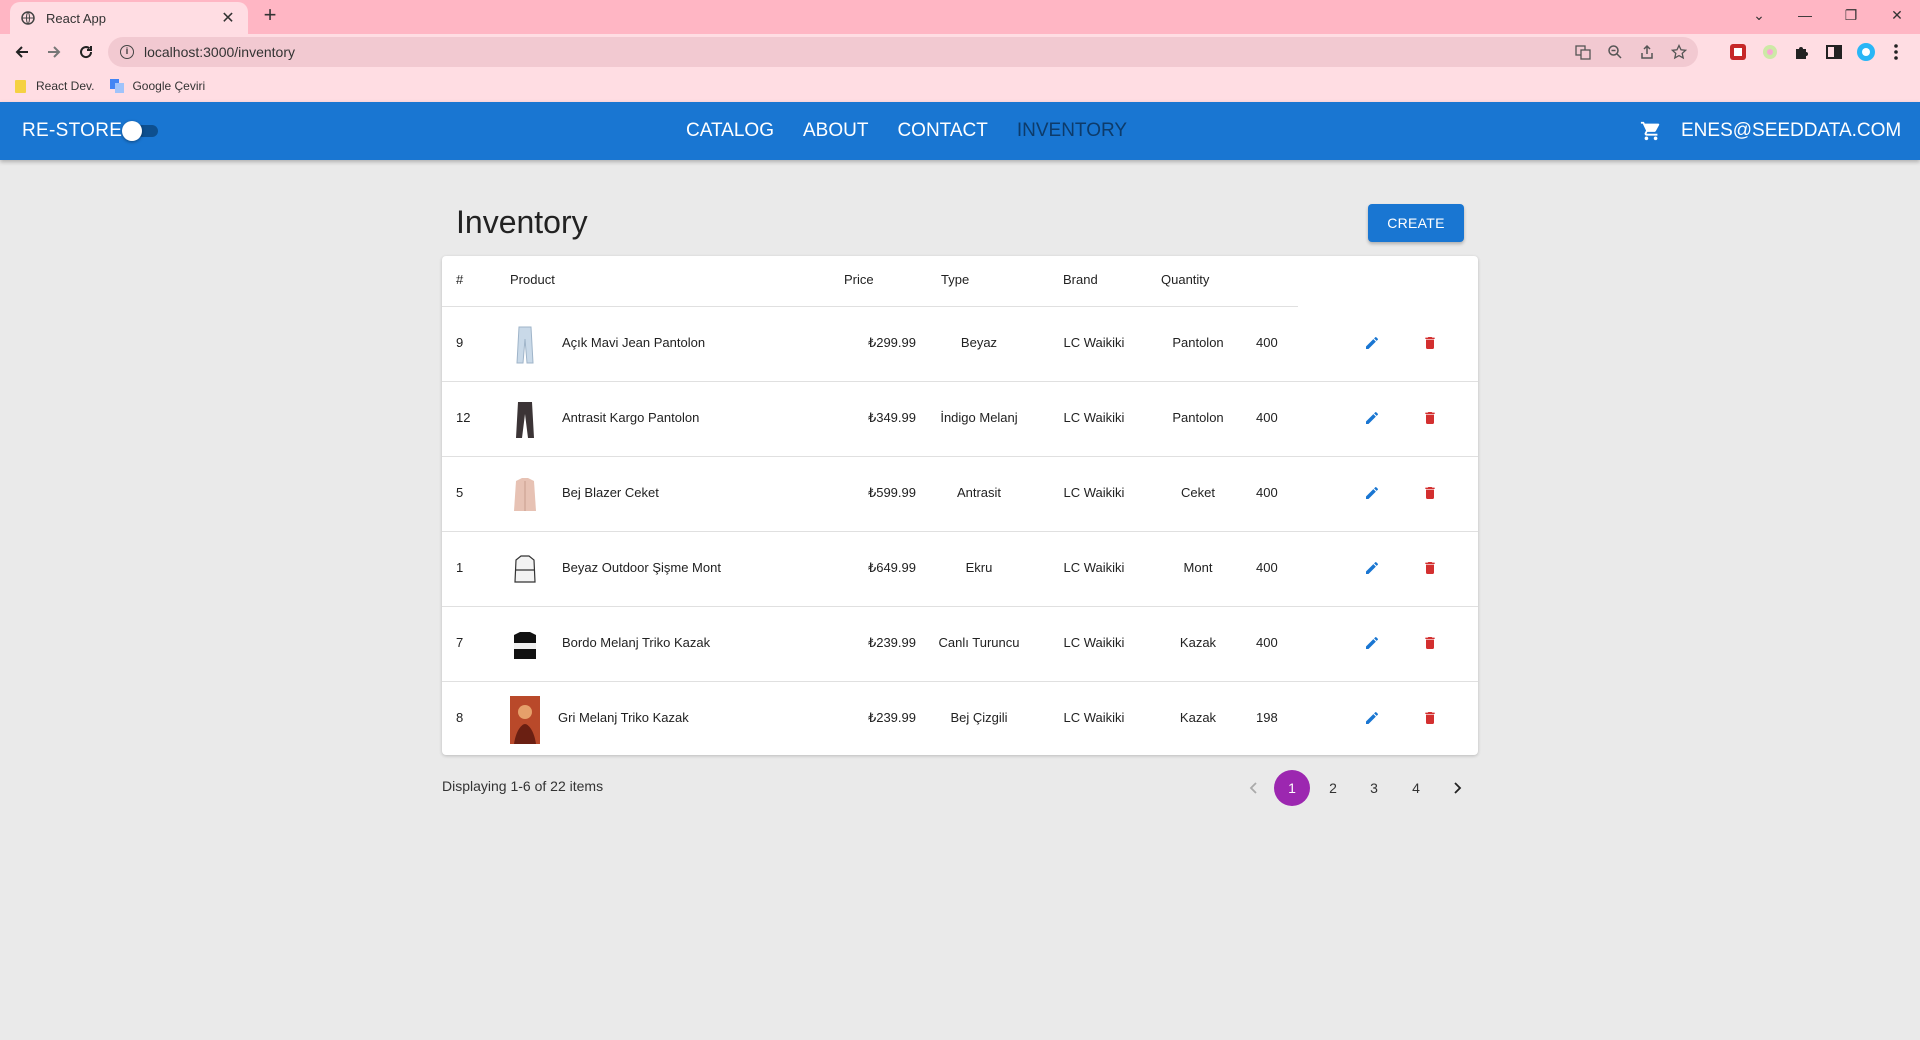 This screenshot has width=1920, height=1040. What do you see at coordinates (1292, 788) in the screenshot?
I see `page-1: 1` at bounding box center [1292, 788].